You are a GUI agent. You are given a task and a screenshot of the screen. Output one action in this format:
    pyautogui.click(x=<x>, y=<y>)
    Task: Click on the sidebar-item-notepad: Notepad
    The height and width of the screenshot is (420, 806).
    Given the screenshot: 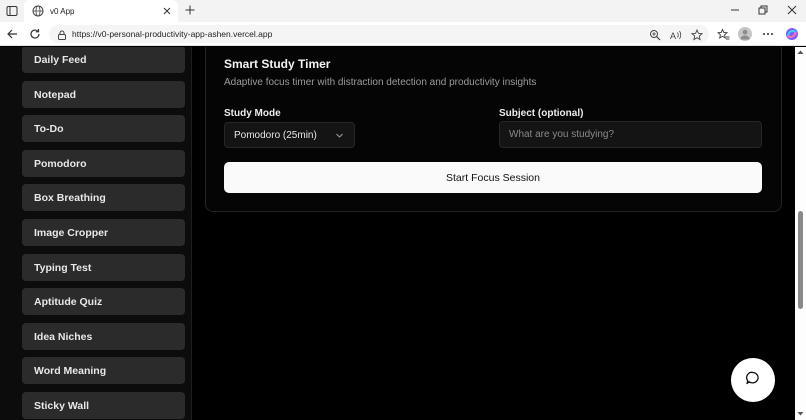 What is the action you would take?
    pyautogui.click(x=103, y=94)
    